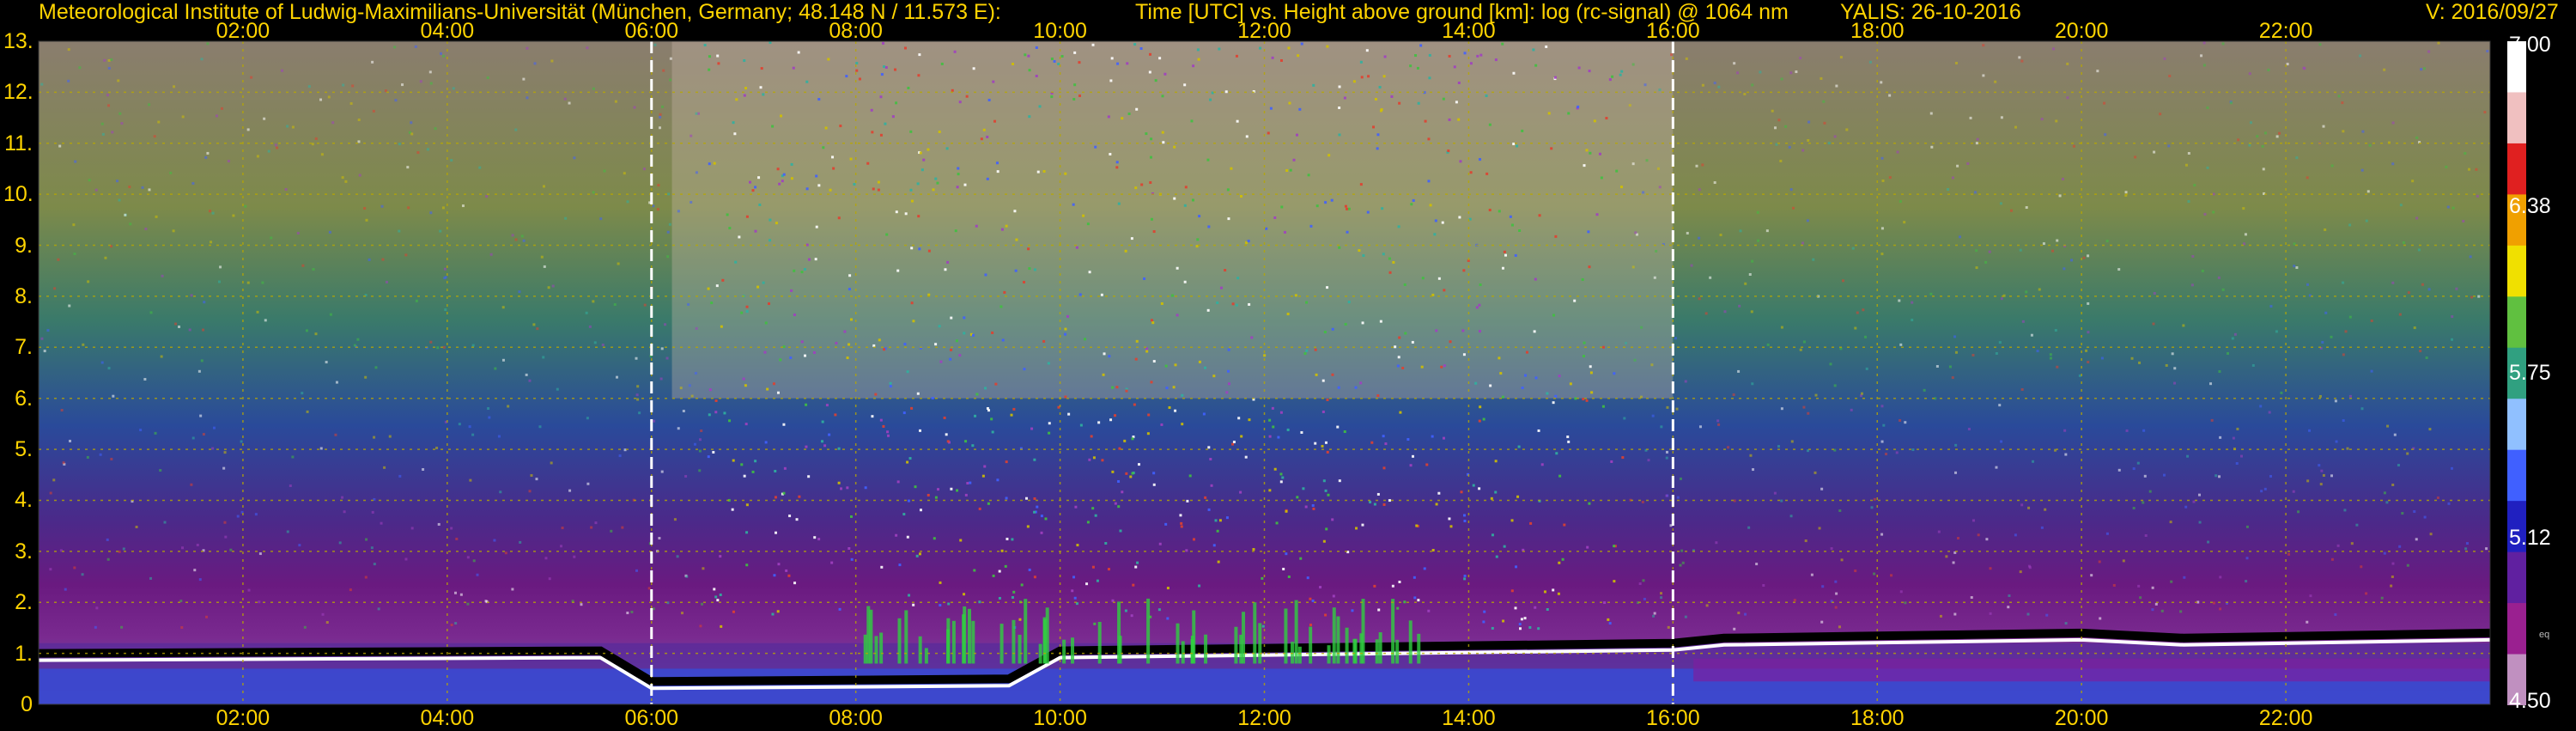  I want to click on colorbar-label-min: 4.50, so click(2530, 701).